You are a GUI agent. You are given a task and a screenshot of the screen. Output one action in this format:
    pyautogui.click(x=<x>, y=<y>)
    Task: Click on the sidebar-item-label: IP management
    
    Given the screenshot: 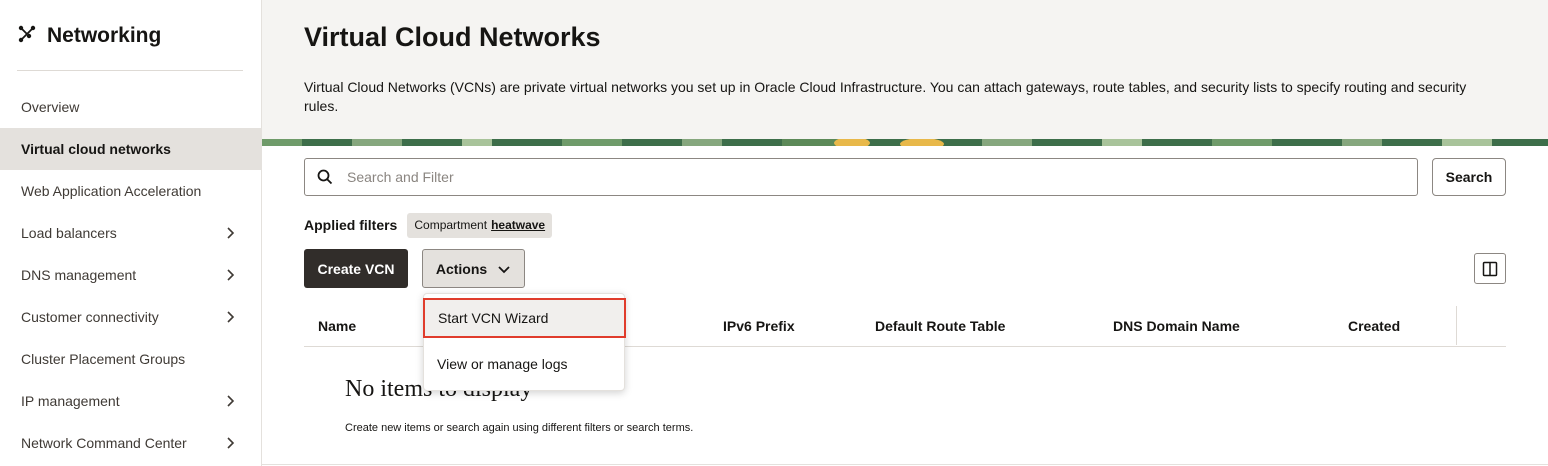 What is the action you would take?
    pyautogui.click(x=70, y=401)
    